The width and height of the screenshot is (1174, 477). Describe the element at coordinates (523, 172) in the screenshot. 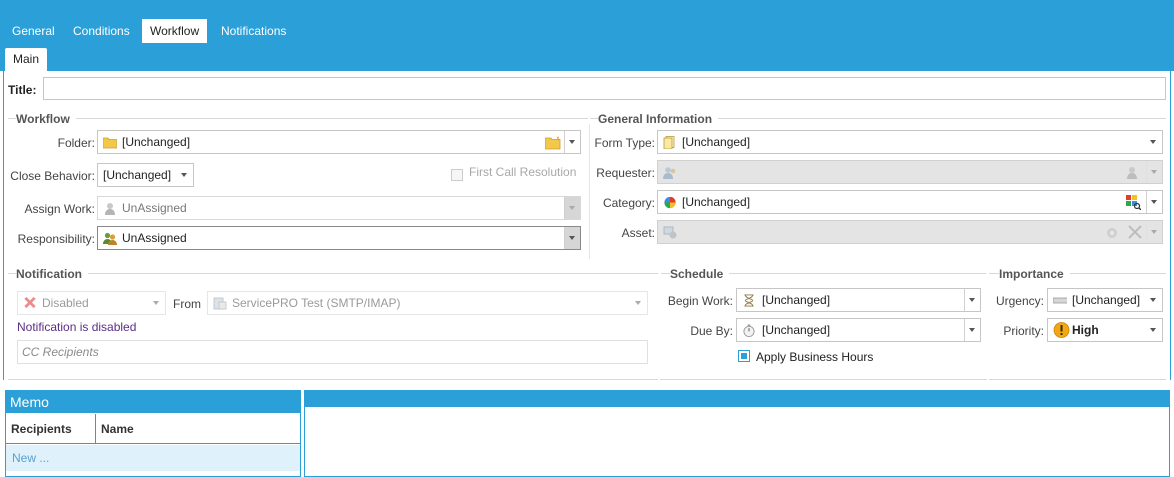

I see `first-call-resolution-label: First Call Resolution` at that location.